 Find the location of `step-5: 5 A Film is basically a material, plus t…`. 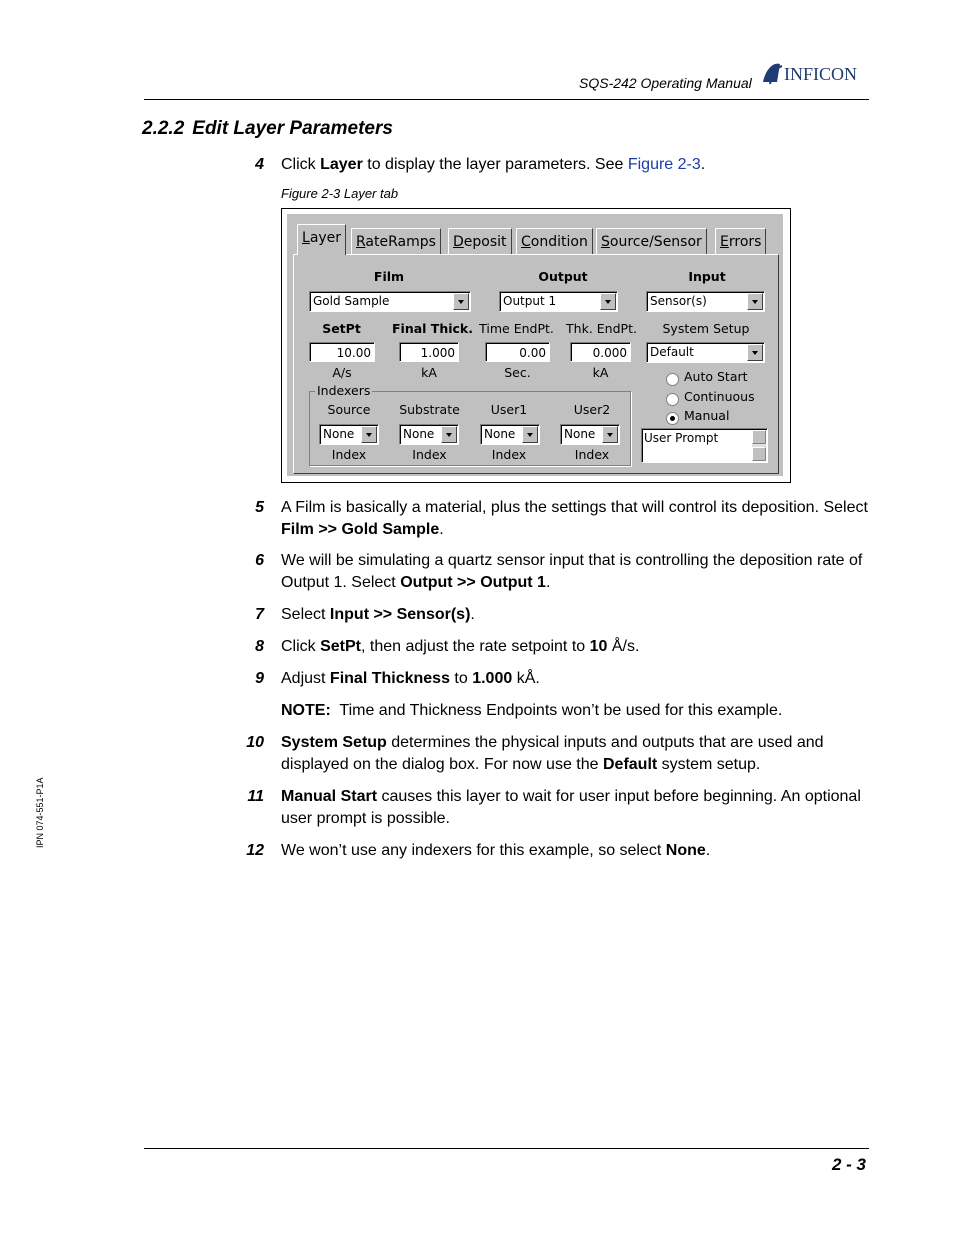

step-5: 5 A Film is basically a material, plus t… is located at coordinates (555, 519).